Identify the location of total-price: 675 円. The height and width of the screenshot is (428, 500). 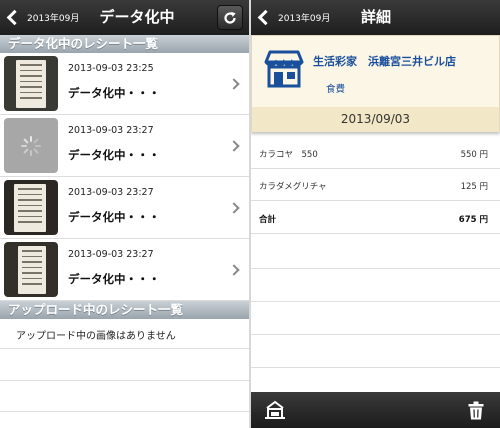
(473, 220).